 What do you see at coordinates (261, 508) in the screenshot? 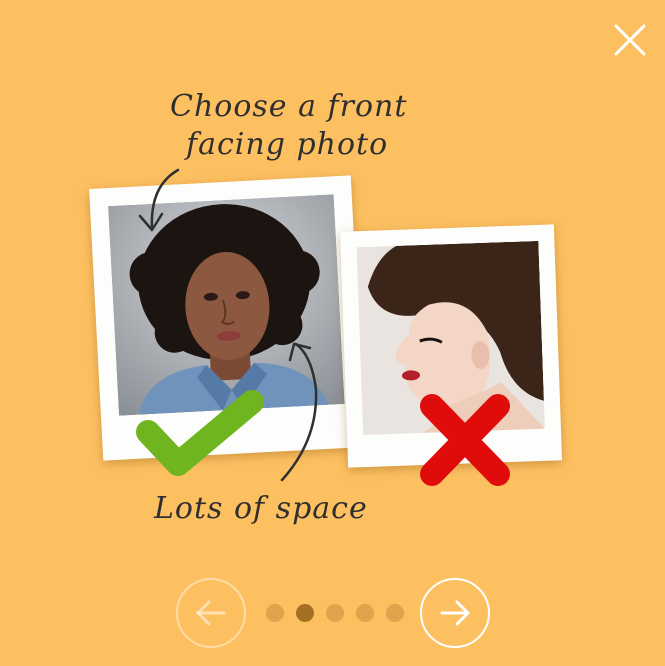
I see `tip-caption-space: Lots of space` at bounding box center [261, 508].